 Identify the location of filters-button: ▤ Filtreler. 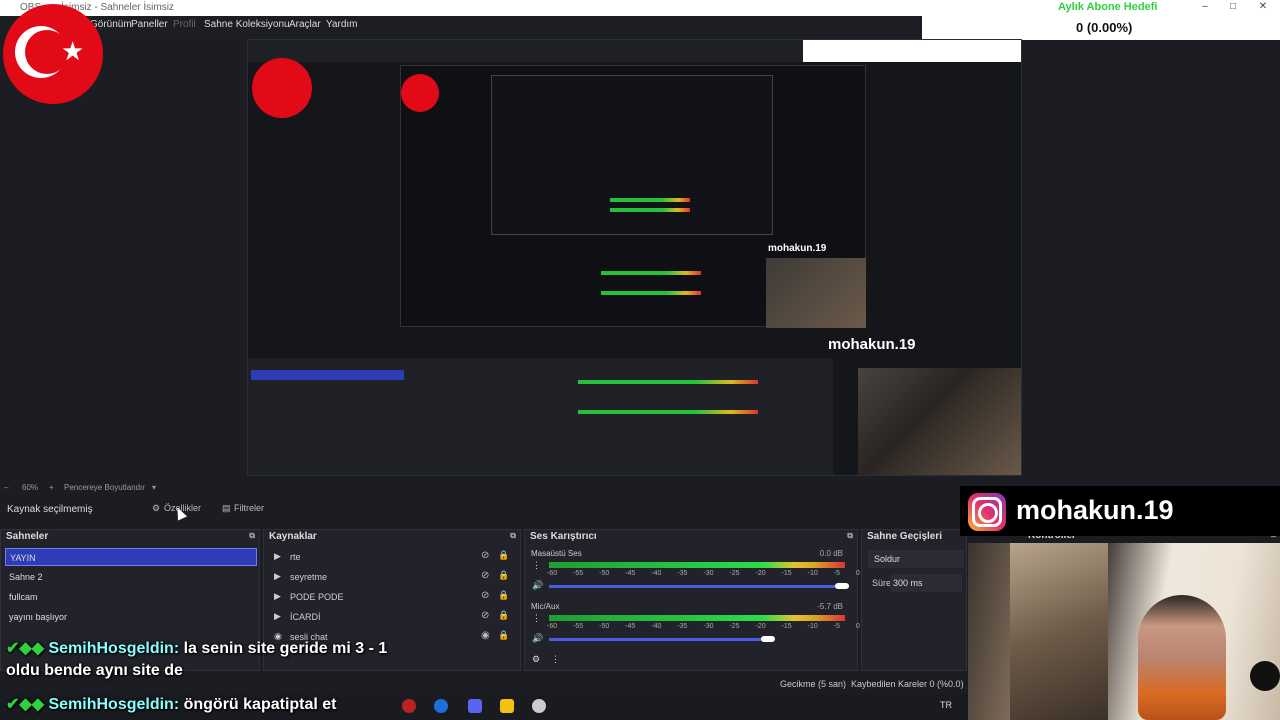
(242, 510).